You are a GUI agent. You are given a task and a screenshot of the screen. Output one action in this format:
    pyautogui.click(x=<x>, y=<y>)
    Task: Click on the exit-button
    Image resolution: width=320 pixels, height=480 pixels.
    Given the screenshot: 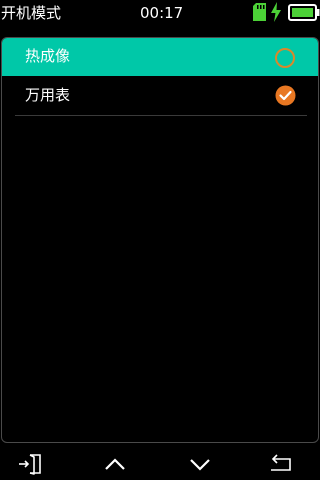 What is the action you would take?
    pyautogui.click(x=30, y=464)
    